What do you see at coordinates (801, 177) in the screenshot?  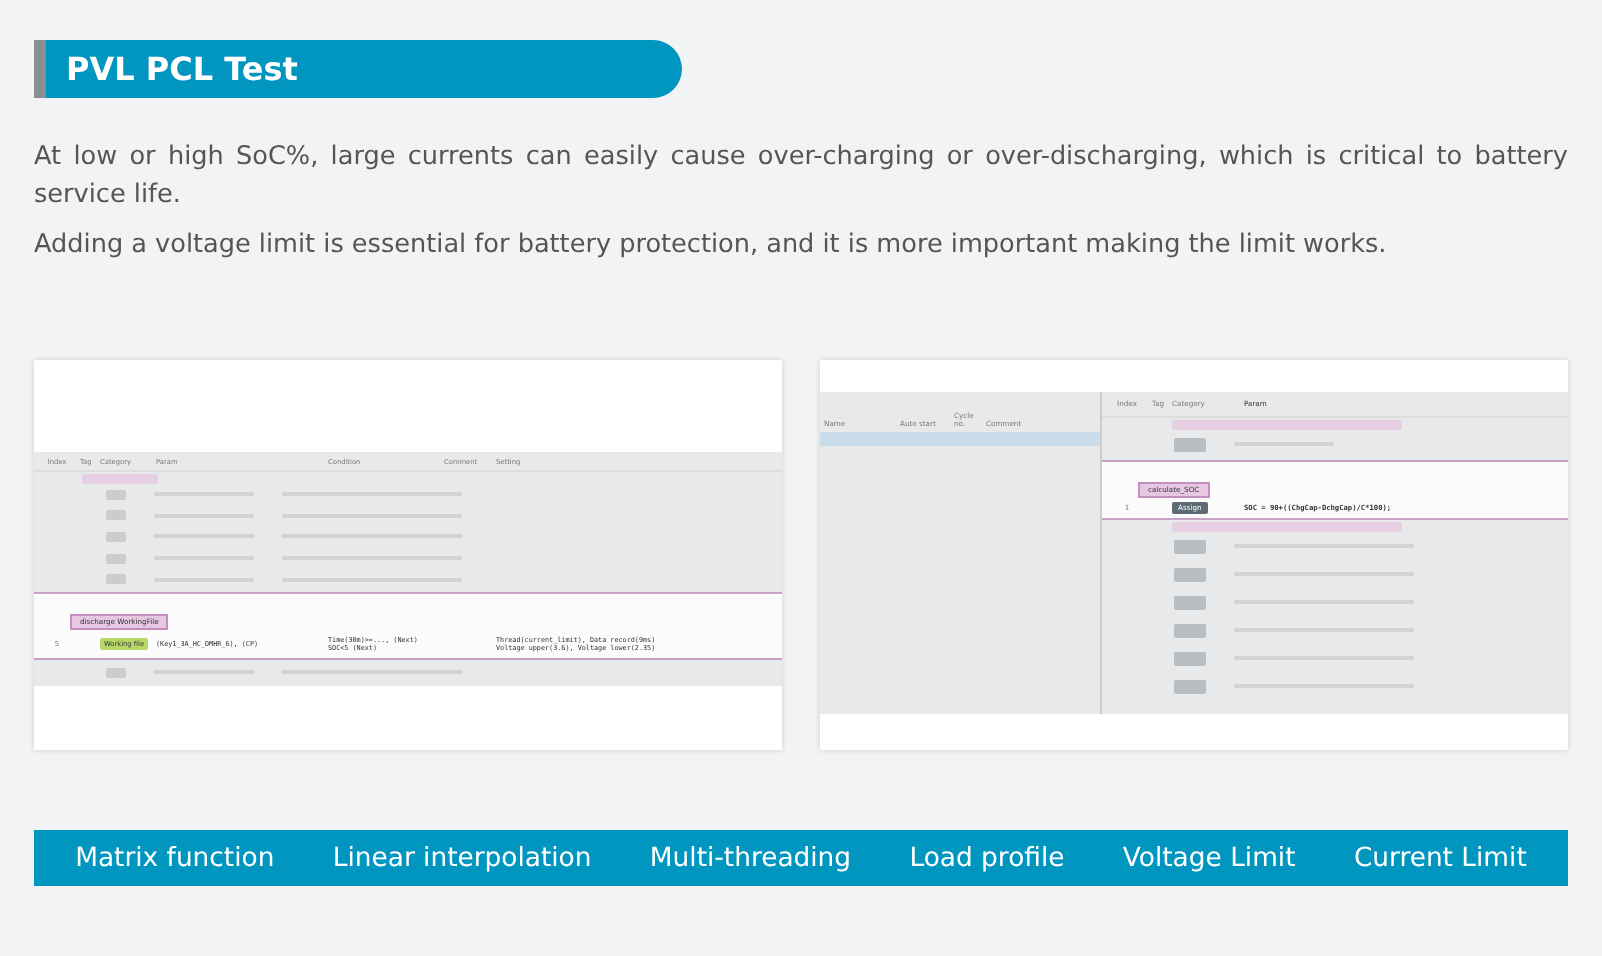 I see `paragraph: At low or high SoC%, large currents can easily cause over-charging or over-discharging, which is critical to battery service life.` at bounding box center [801, 177].